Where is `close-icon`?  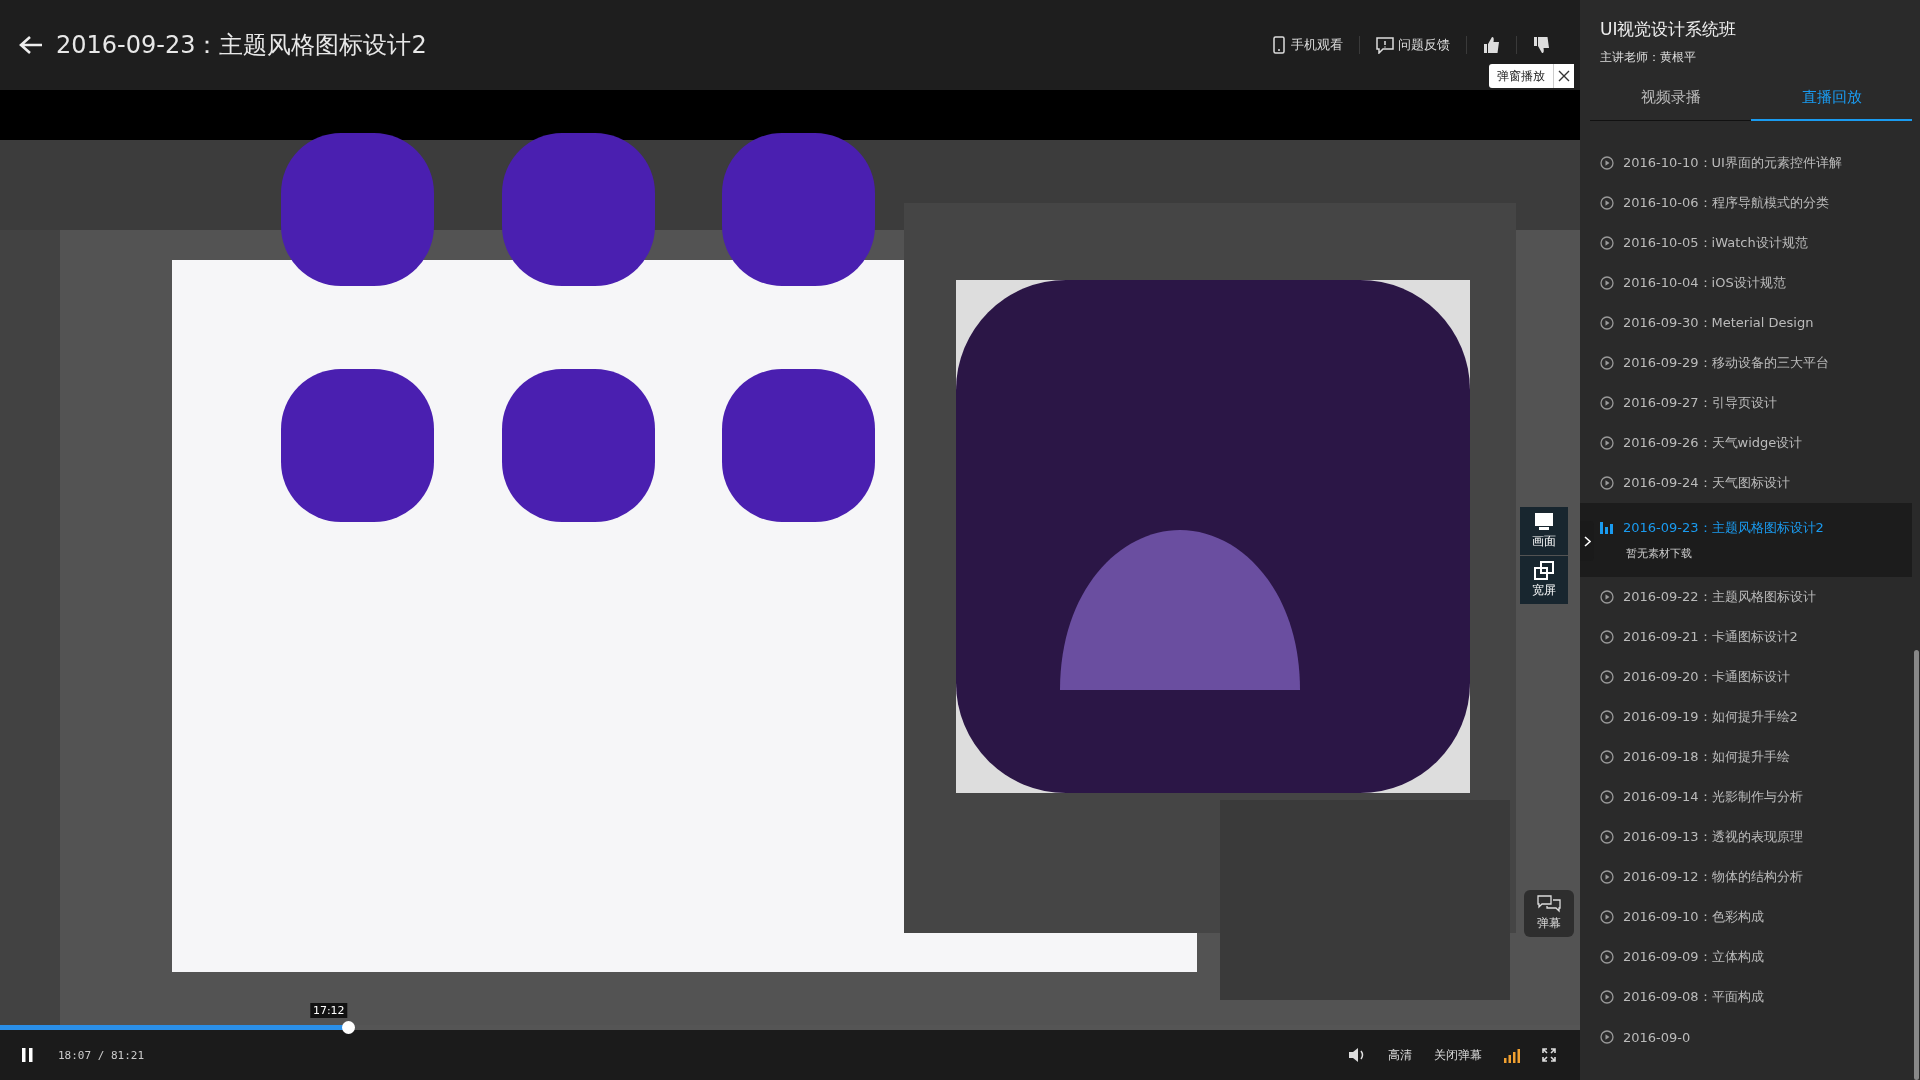
close-icon is located at coordinates (1564, 76).